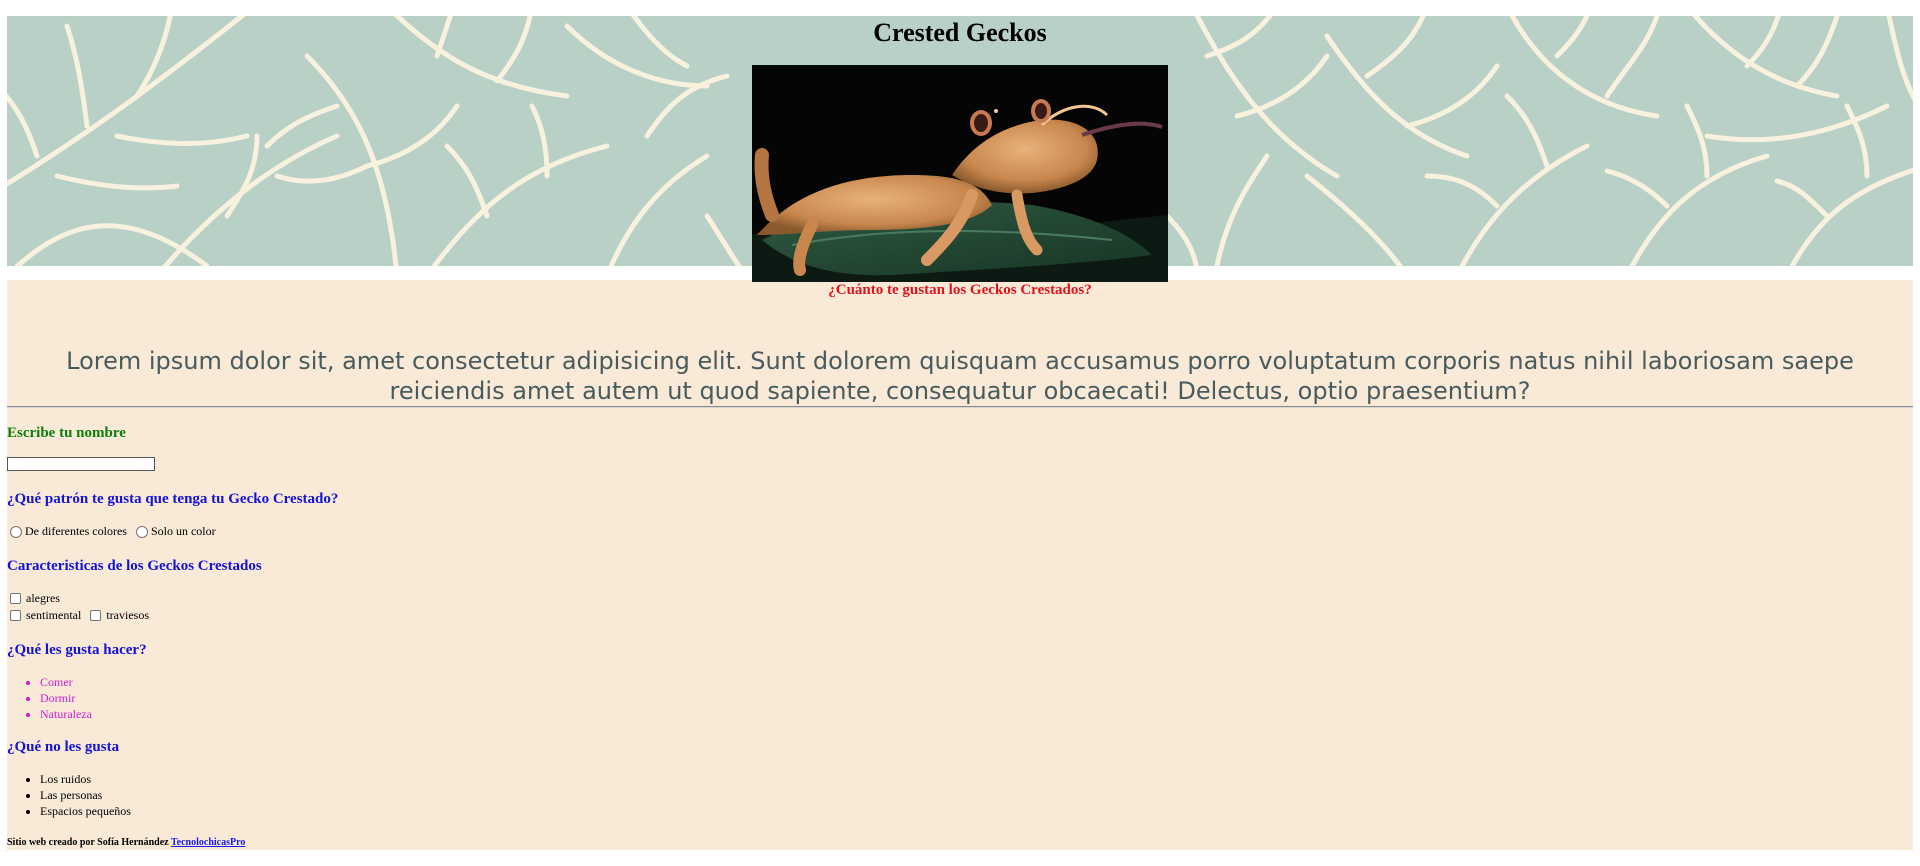 The image size is (1920, 866). Describe the element at coordinates (85, 811) in the screenshot. I see `list-item: Espacios pequeños` at that location.